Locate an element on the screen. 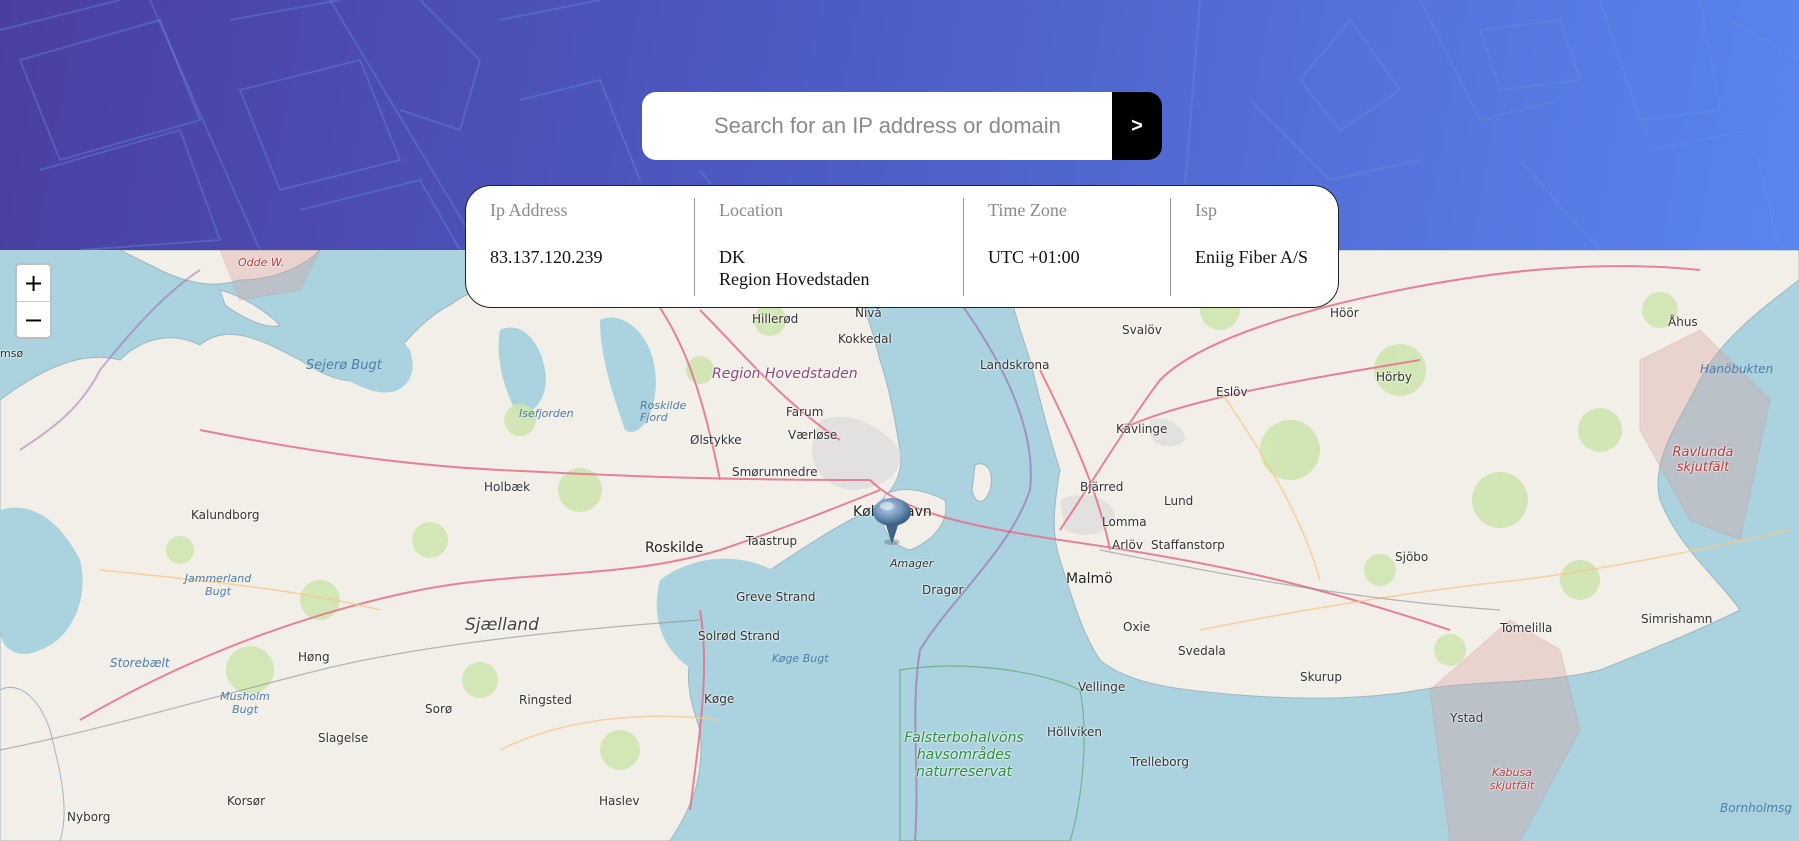 The width and height of the screenshot is (1799, 841). map-label: Bornholmsg is located at coordinates (1756, 808).